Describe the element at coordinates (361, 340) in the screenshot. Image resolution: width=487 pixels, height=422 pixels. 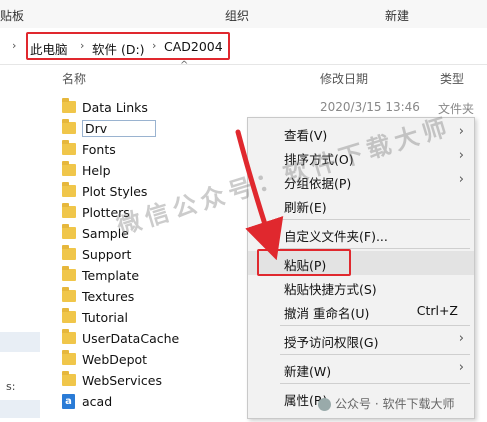
I see `menu-item-grant-access: 授予访问权限(G) ›` at that location.